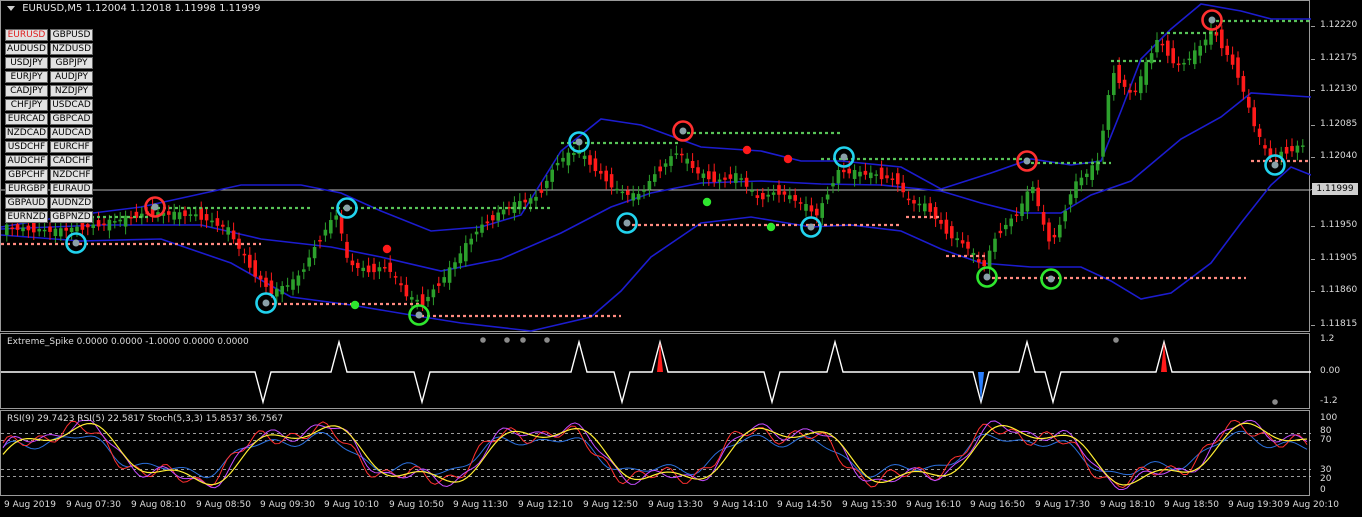 The height and width of the screenshot is (517, 1362). What do you see at coordinates (71, 133) in the screenshot?
I see `symbol-button: AUDCAD` at bounding box center [71, 133].